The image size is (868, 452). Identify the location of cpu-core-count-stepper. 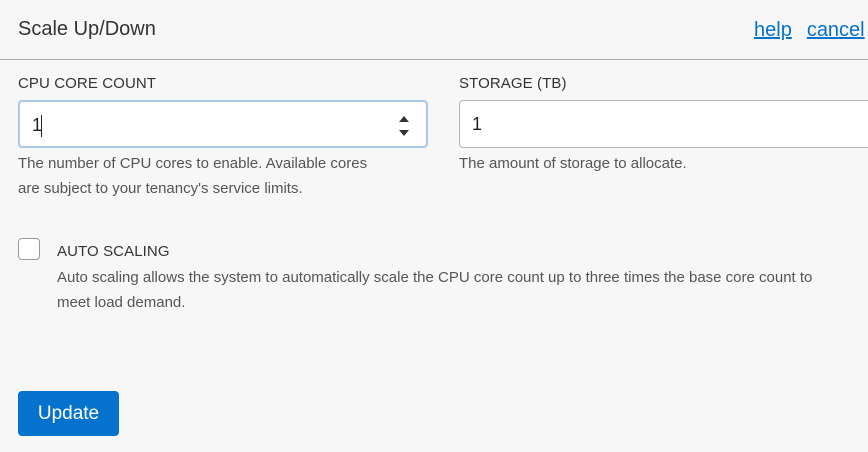
(404, 126).